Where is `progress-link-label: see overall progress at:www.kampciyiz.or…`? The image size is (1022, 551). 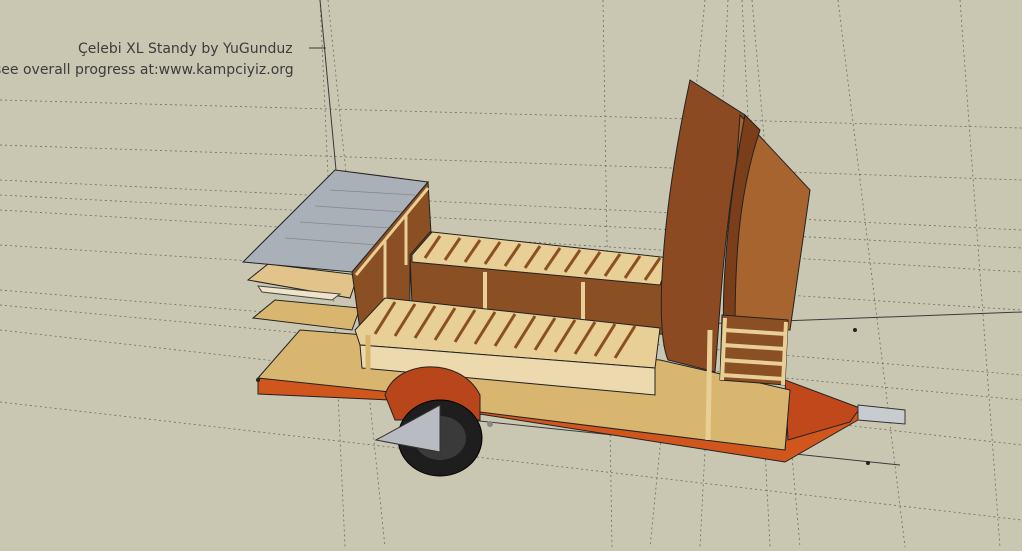 progress-link-label: see overall progress at:www.kampciyiz.or… is located at coordinates (147, 70).